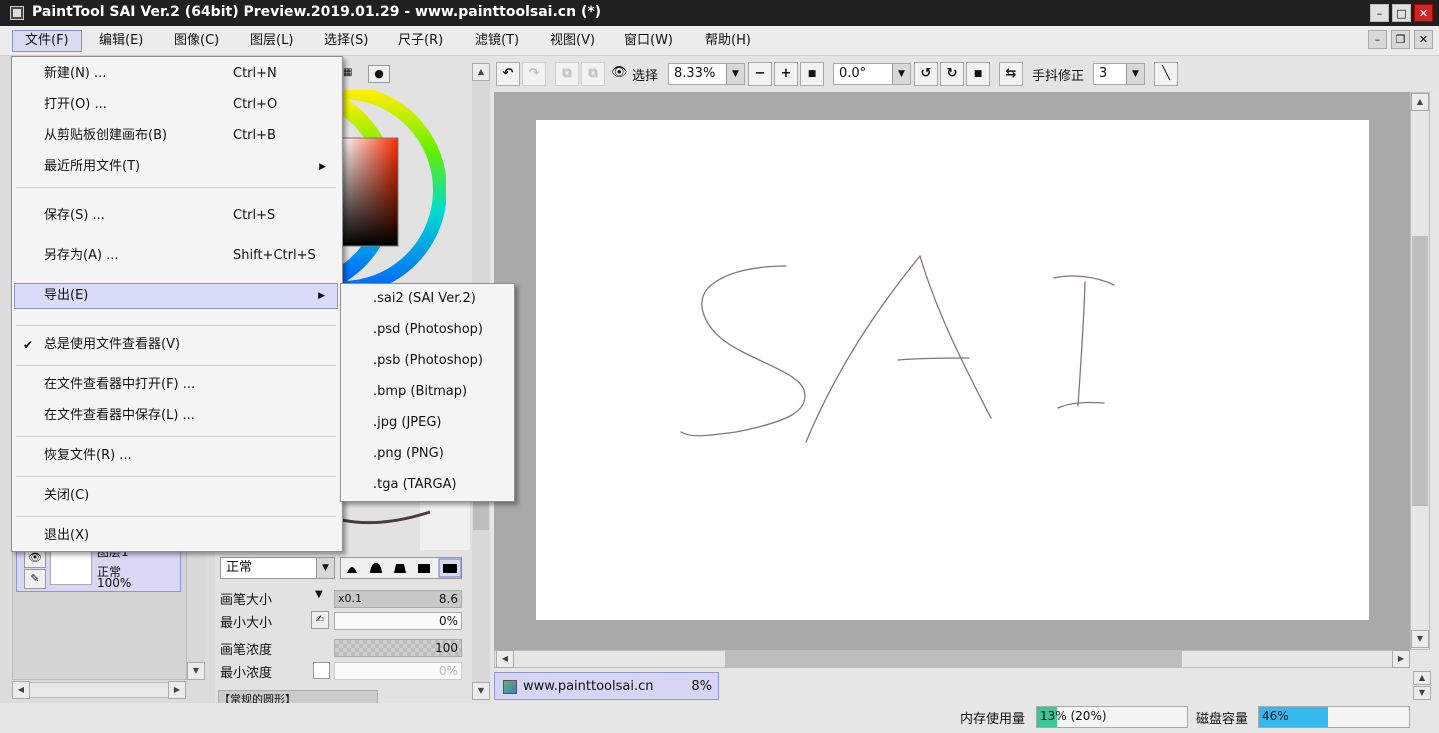 This screenshot has width=1439, height=733. Describe the element at coordinates (593, 74) in the screenshot. I see `paste-icon: ⧉` at that location.